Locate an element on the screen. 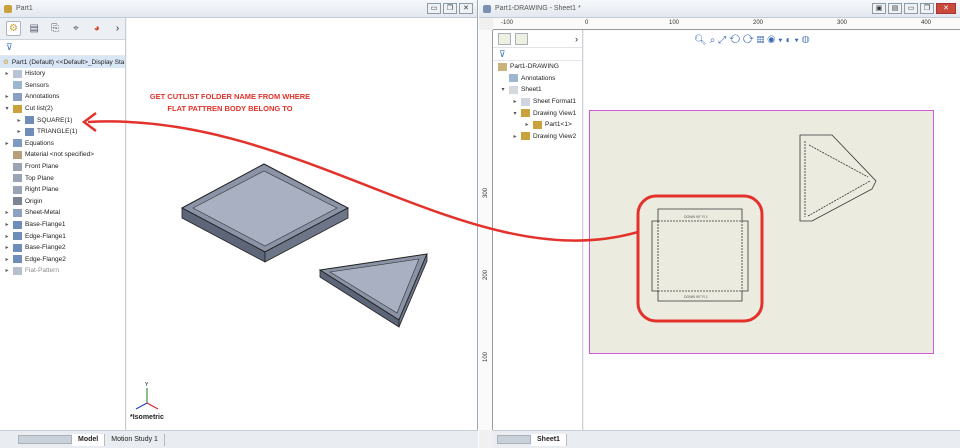  tree-item: Front Plane is located at coordinates (62, 167).